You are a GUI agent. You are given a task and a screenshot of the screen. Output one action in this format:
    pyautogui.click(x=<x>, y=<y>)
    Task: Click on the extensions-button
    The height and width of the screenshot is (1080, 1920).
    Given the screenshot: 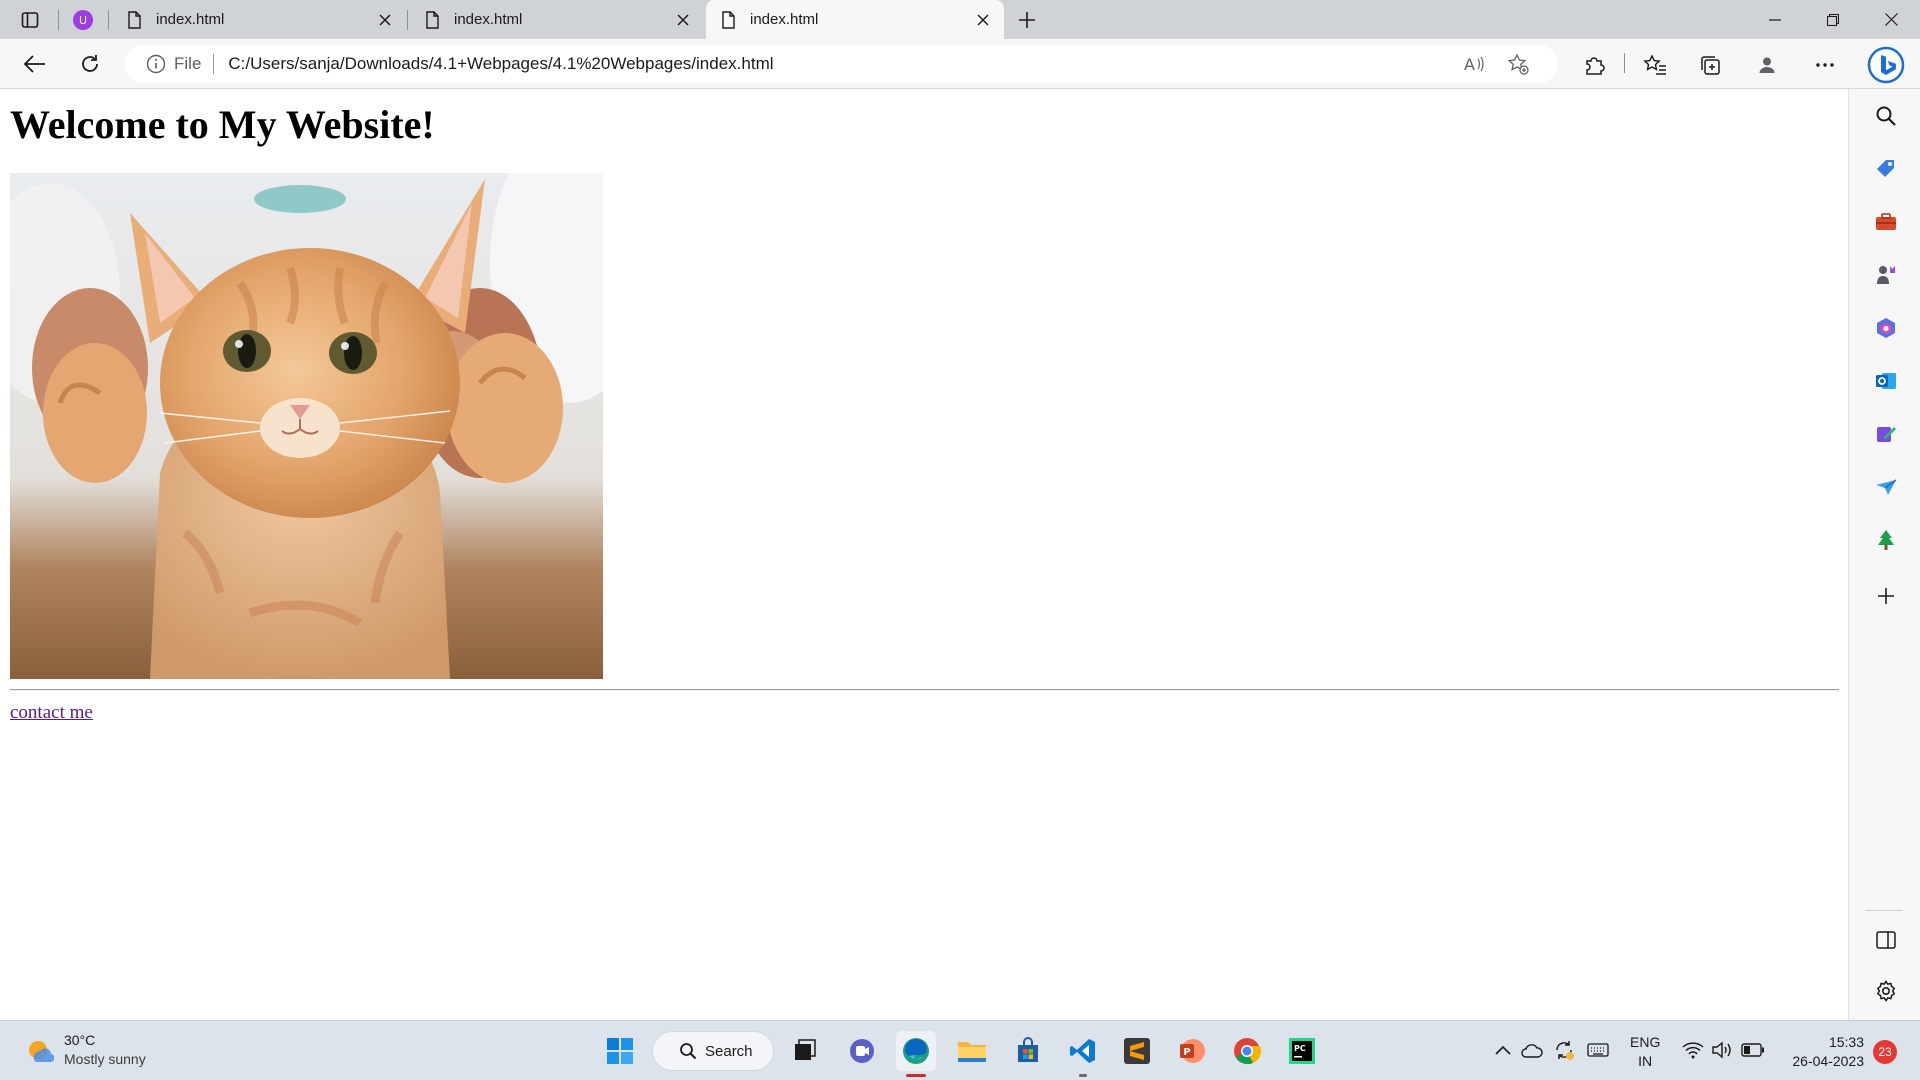 What is the action you would take?
    pyautogui.click(x=1594, y=65)
    